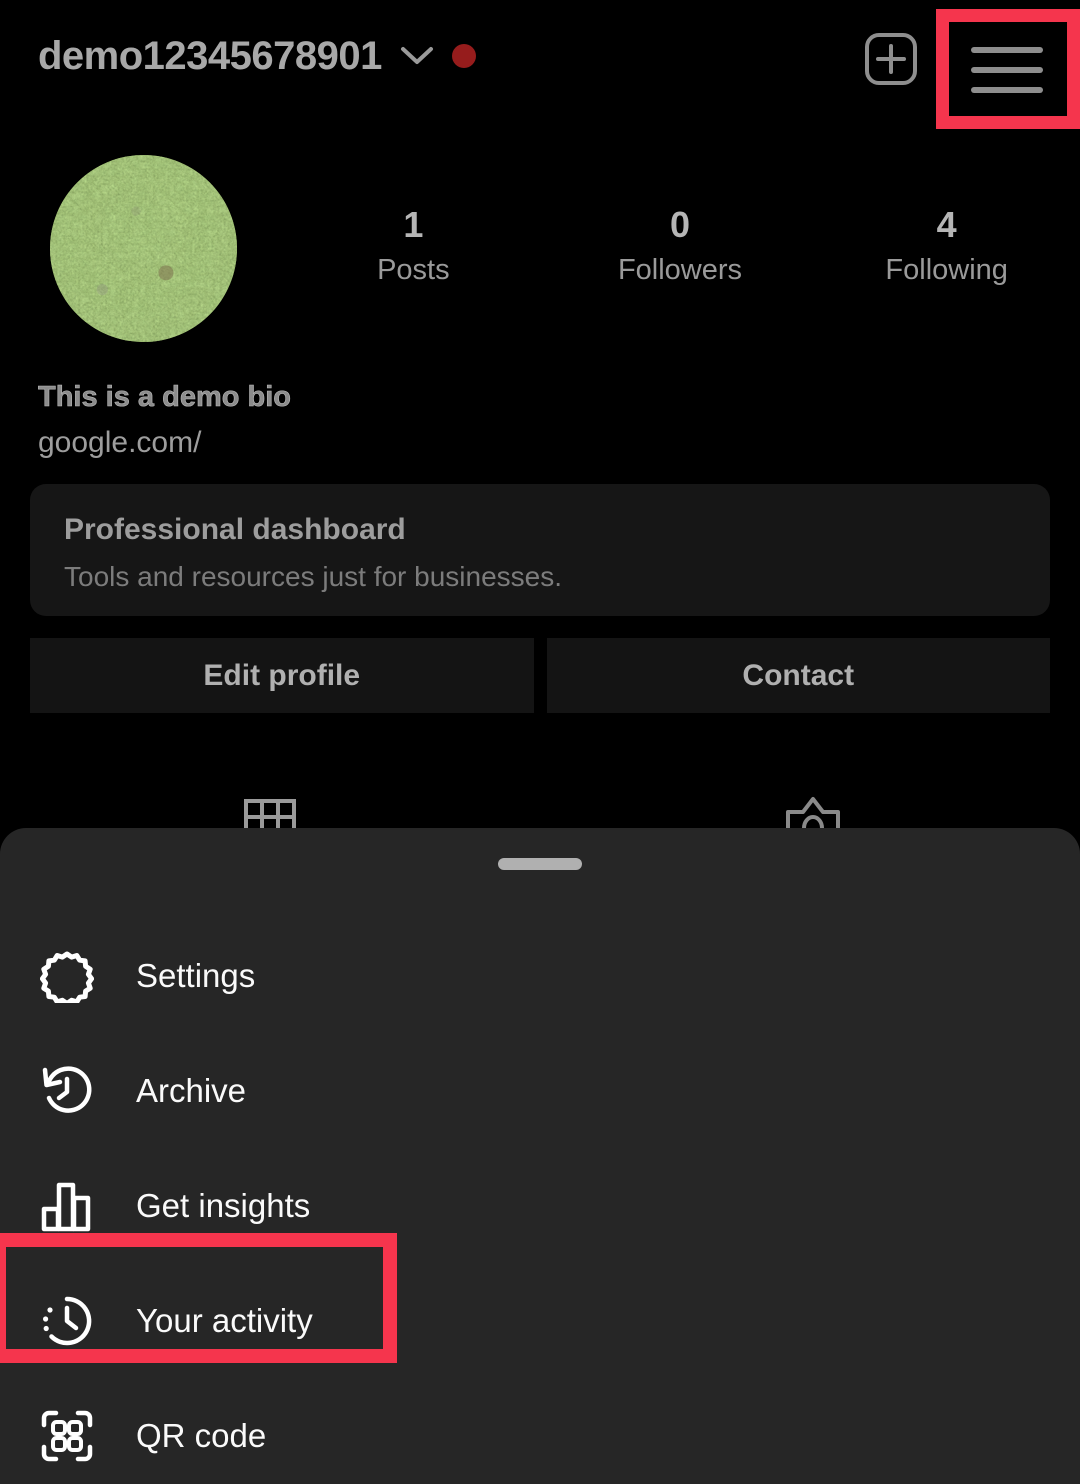 This screenshot has width=1080, height=1484. I want to click on username-switcher: demo12345678901, so click(257, 56).